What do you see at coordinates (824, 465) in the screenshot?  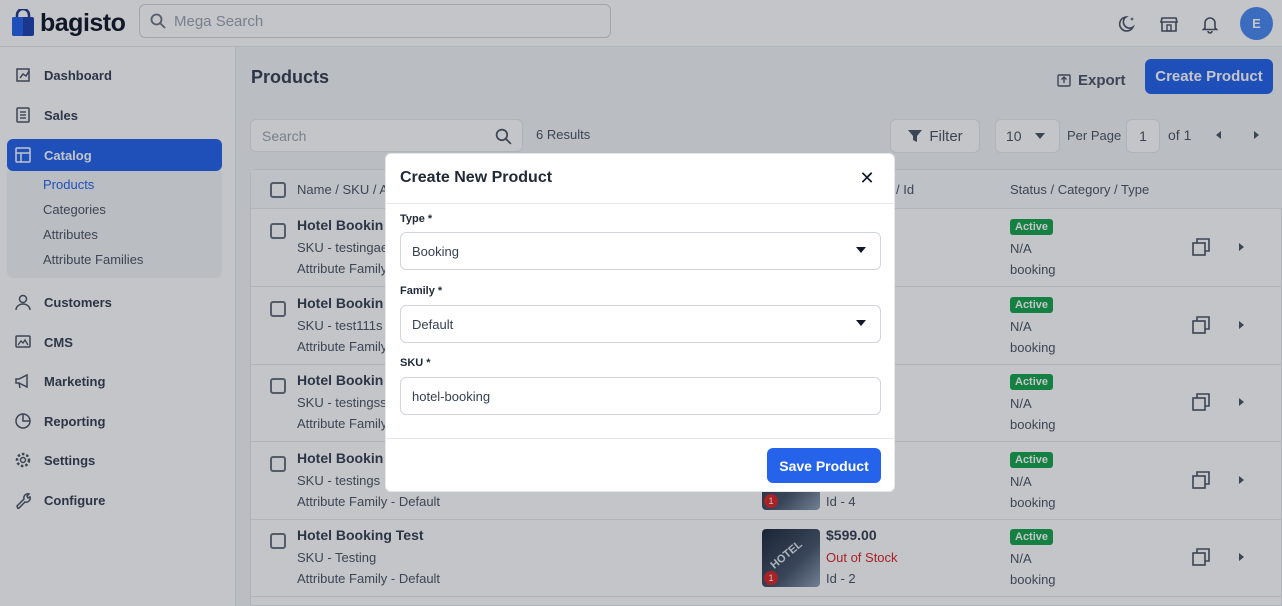 I see `save-product-button: Save Product` at bounding box center [824, 465].